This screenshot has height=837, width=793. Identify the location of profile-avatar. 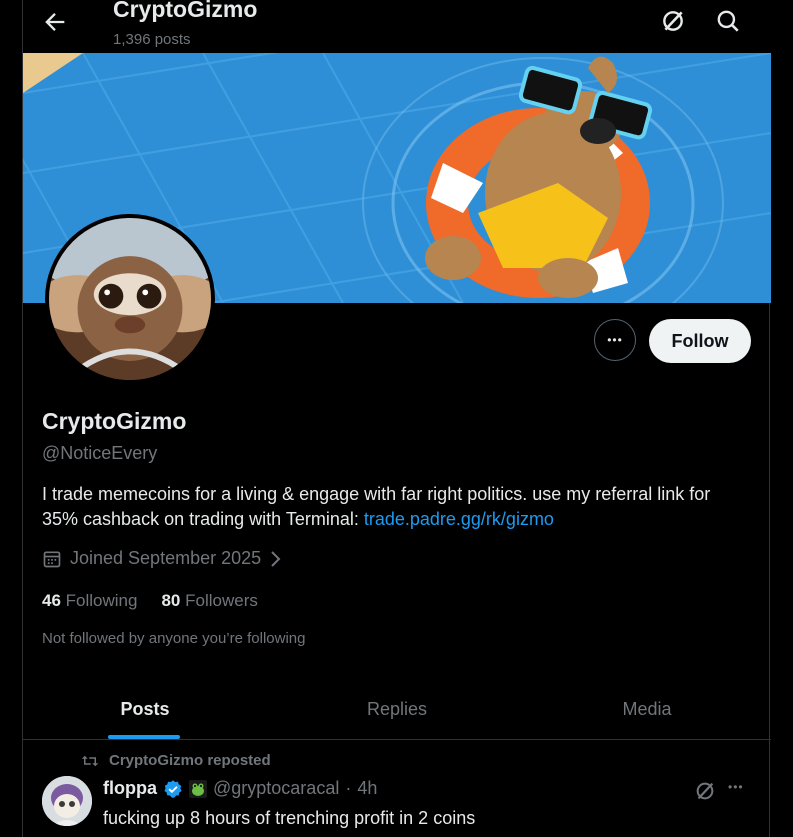
(130, 299).